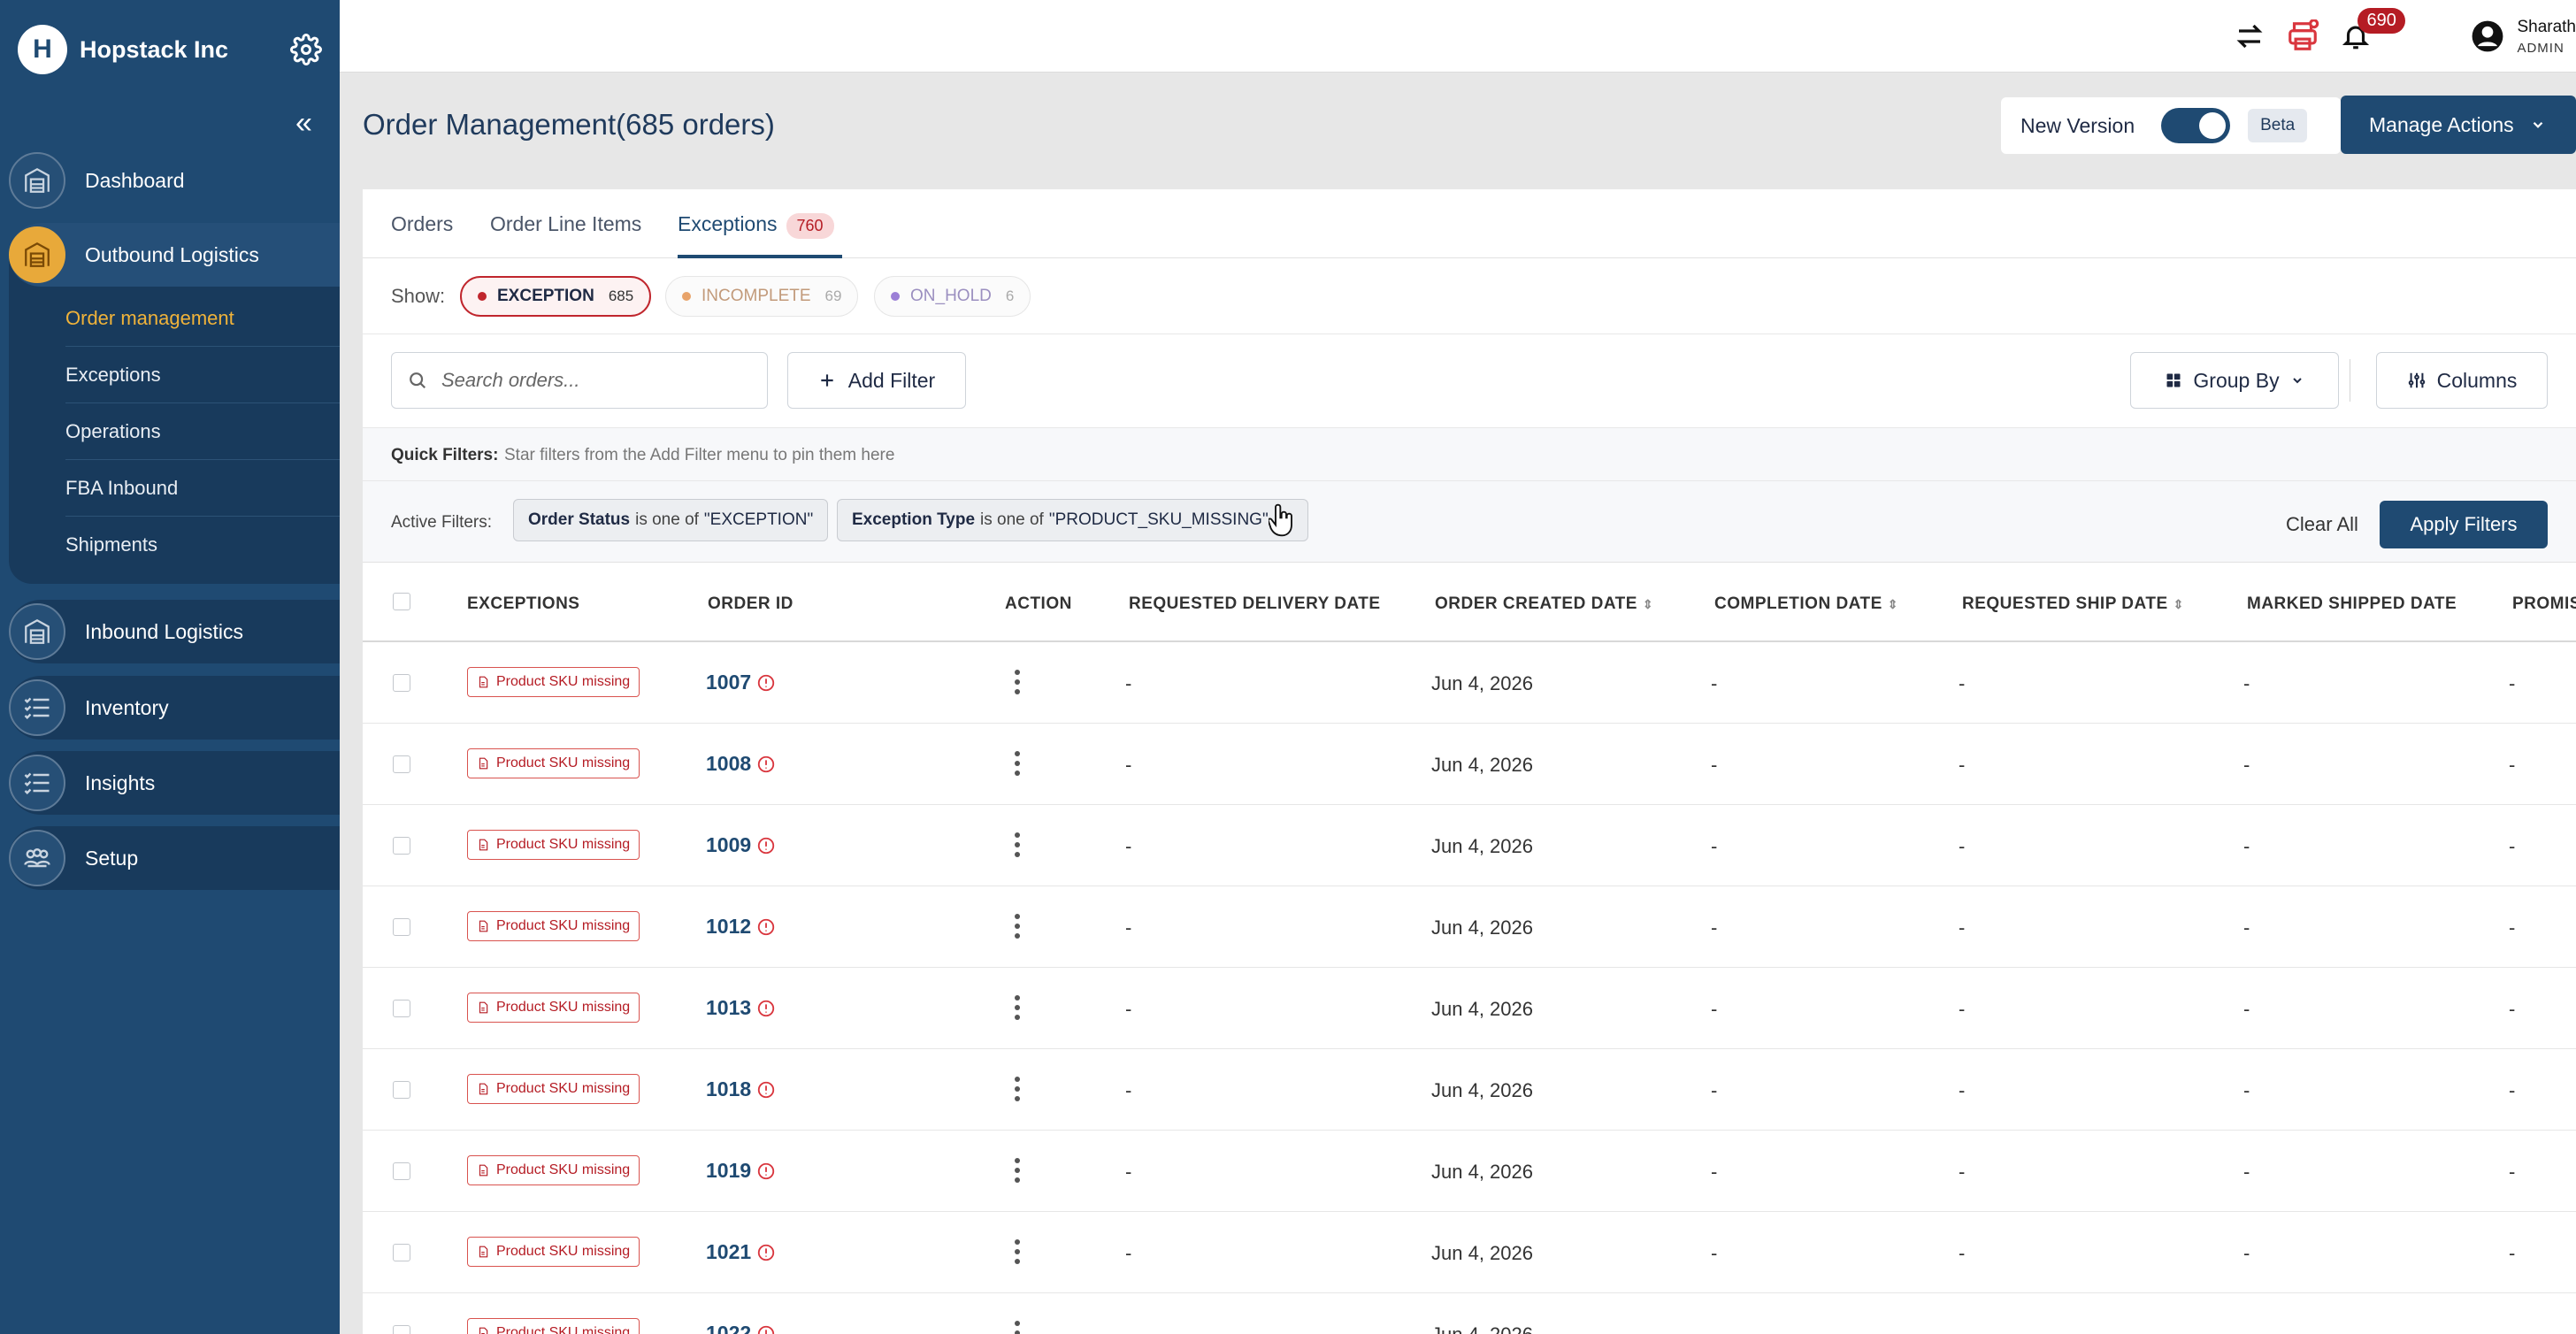 The height and width of the screenshot is (1334, 2576). I want to click on cell-created: Jun 4, 2026, so click(1482, 846).